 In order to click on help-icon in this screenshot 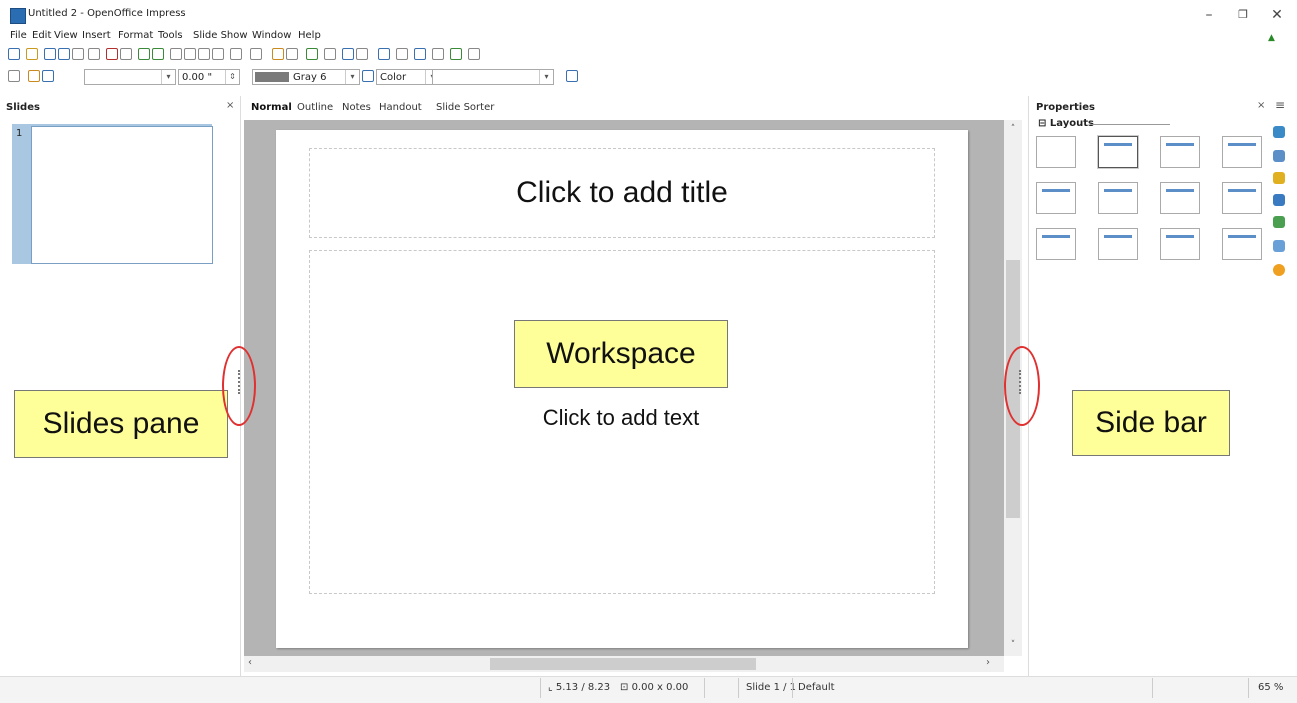, I will do `click(384, 54)`.